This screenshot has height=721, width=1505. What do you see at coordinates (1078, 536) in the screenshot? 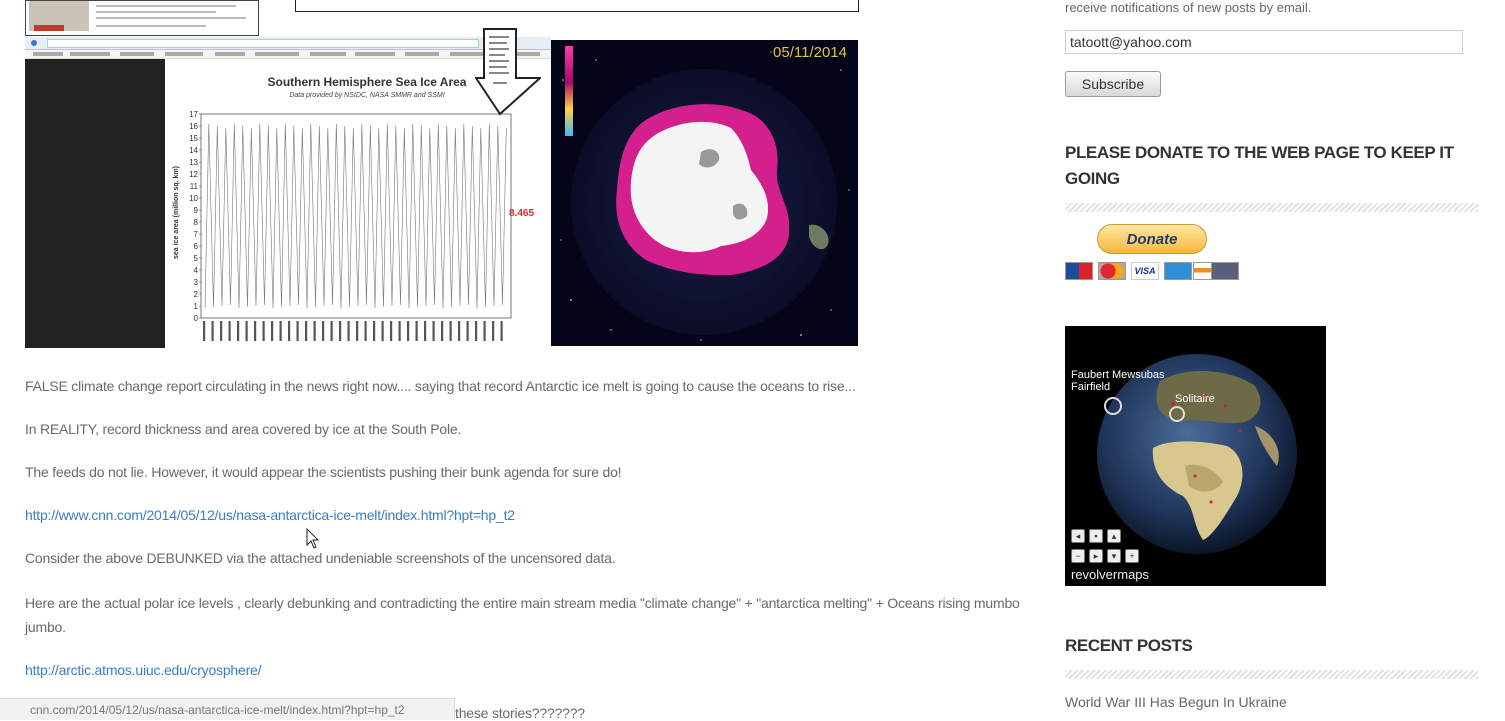
I see `rotate-left-icon: ◂` at bounding box center [1078, 536].